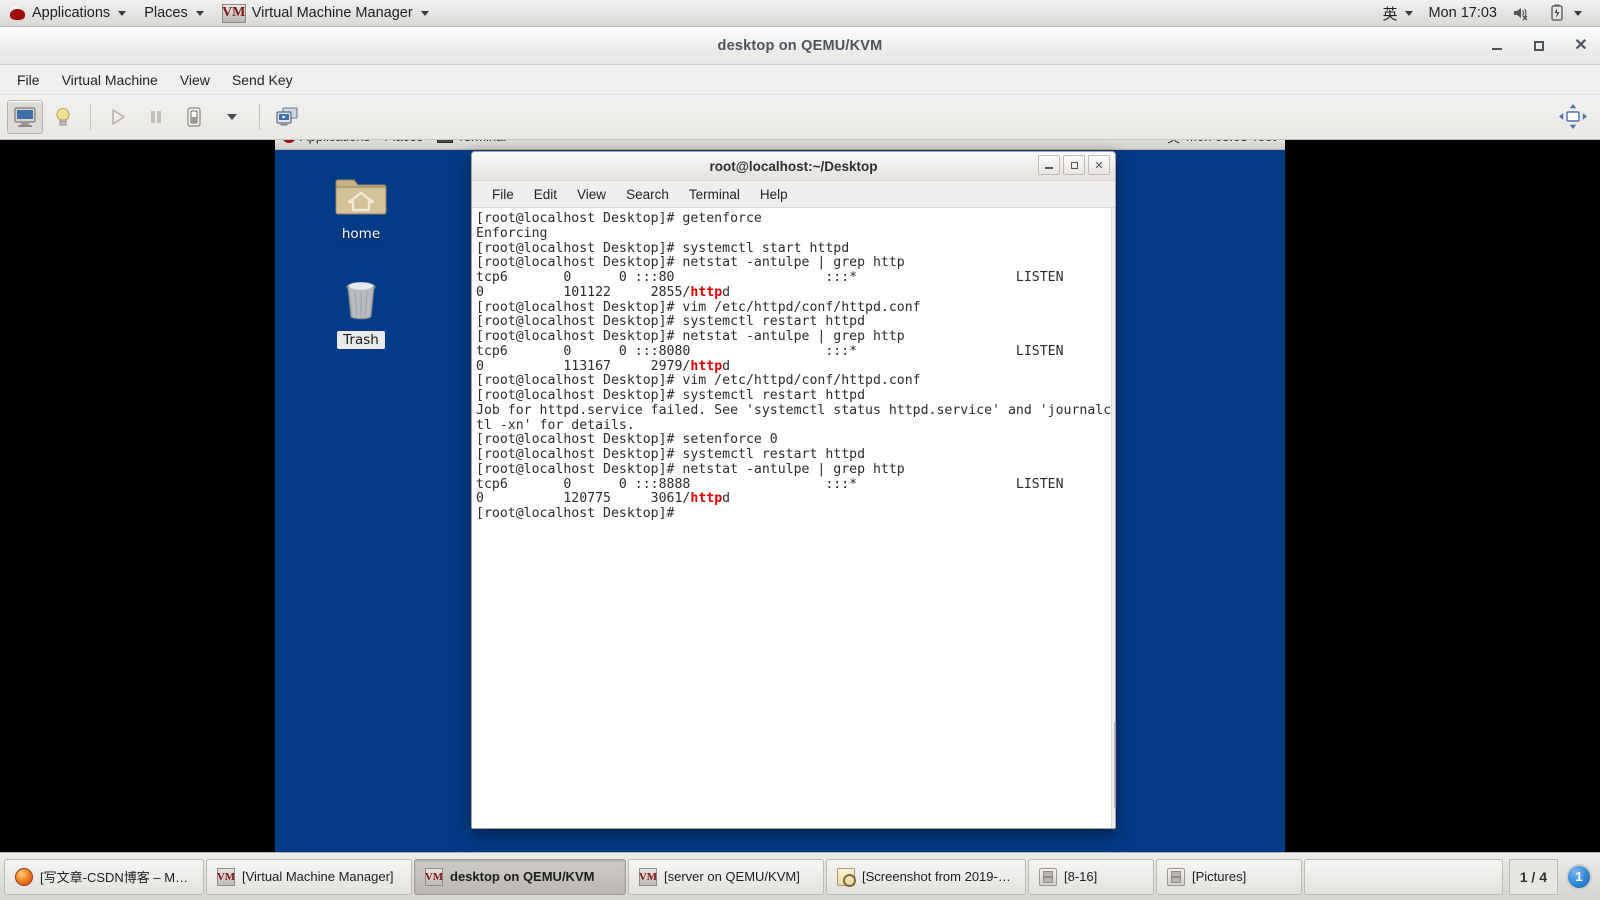 The height and width of the screenshot is (900, 1600). I want to click on taskbar-item-label: desktop on QEMU/KVM, so click(522, 876).